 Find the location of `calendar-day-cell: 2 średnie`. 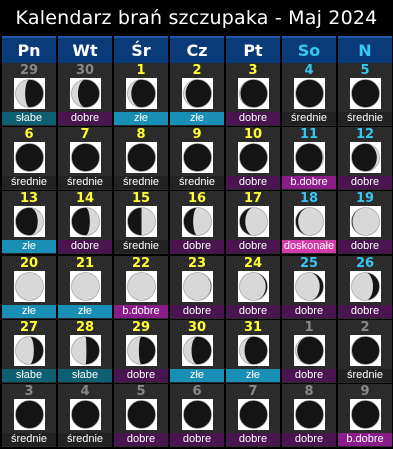

calendar-day-cell: 2 średnie is located at coordinates (365, 351).